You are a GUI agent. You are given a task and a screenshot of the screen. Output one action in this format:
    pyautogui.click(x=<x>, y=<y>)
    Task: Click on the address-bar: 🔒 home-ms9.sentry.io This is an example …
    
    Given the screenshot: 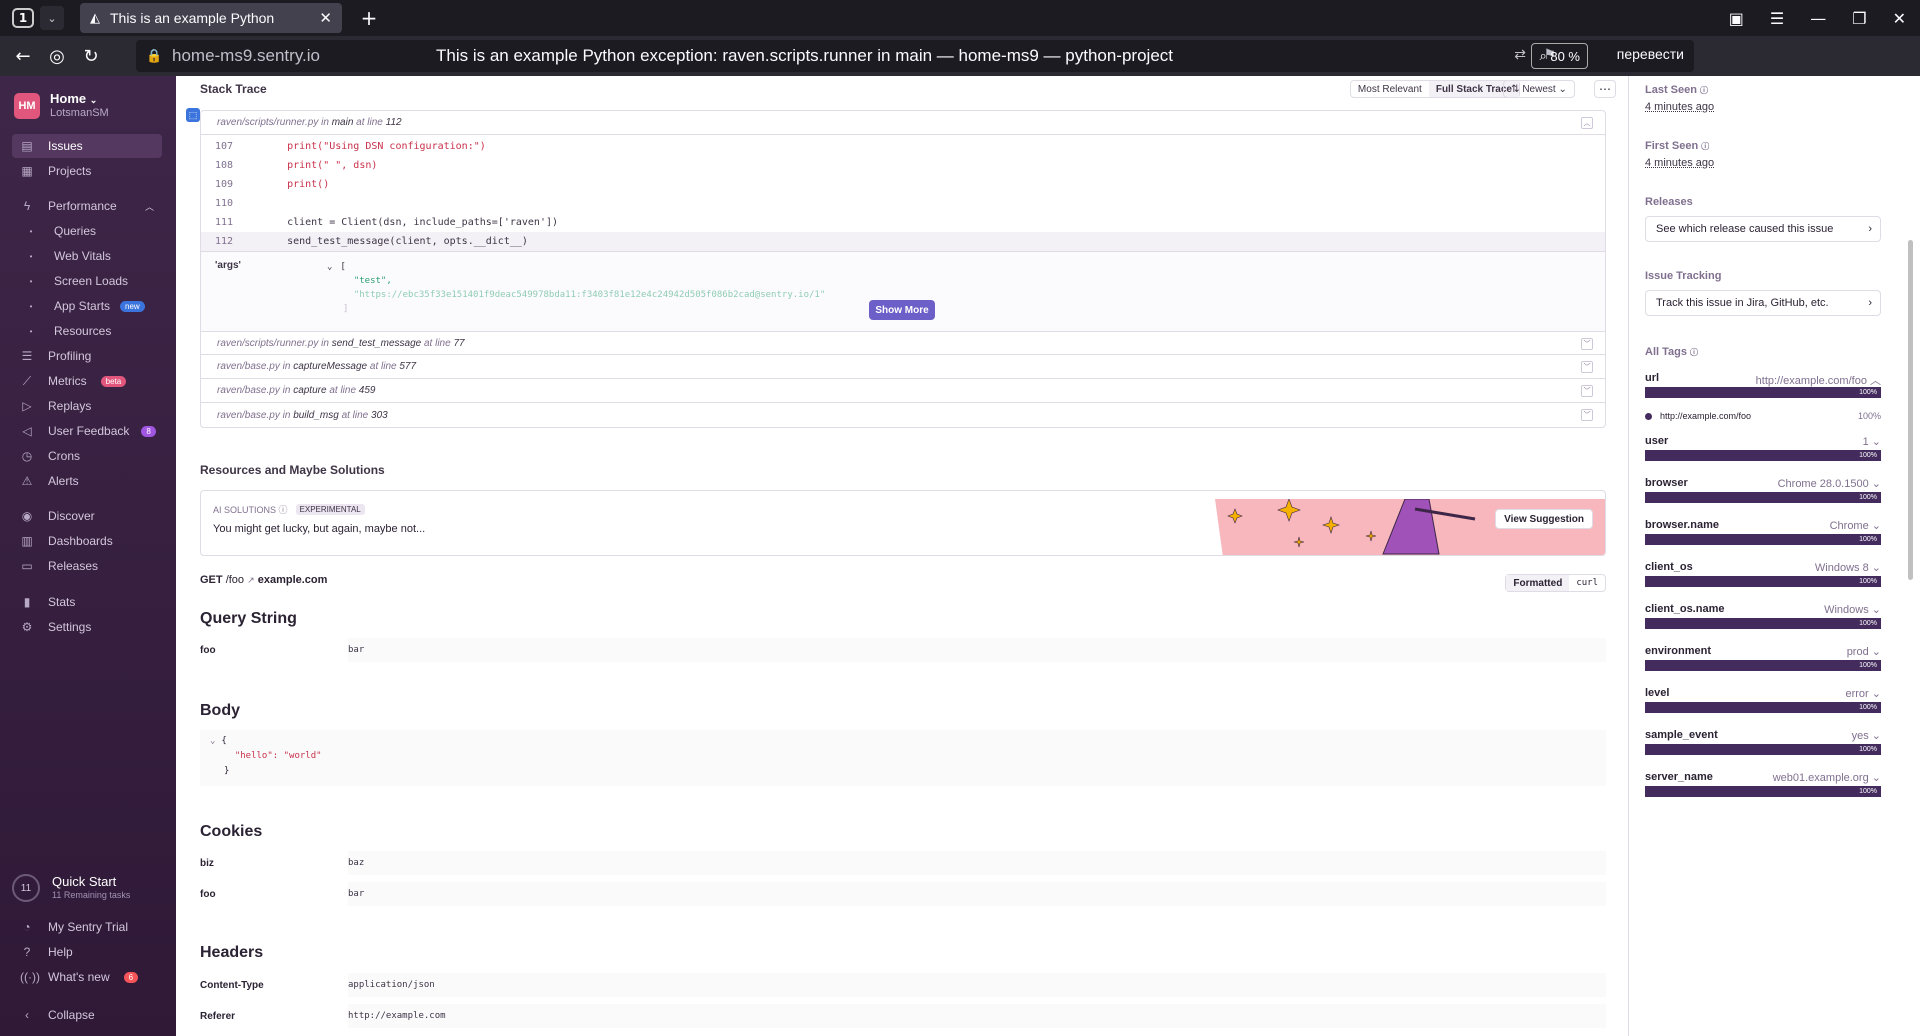 What is the action you would take?
    pyautogui.click(x=915, y=56)
    